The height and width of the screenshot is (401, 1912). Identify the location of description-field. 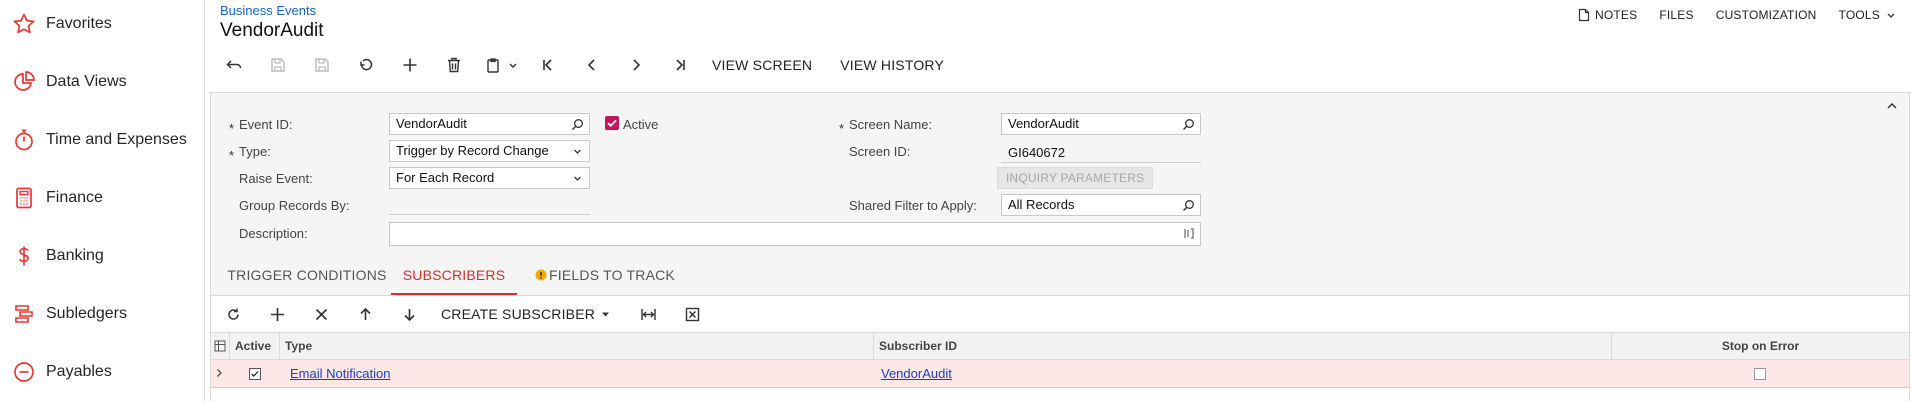
(795, 234).